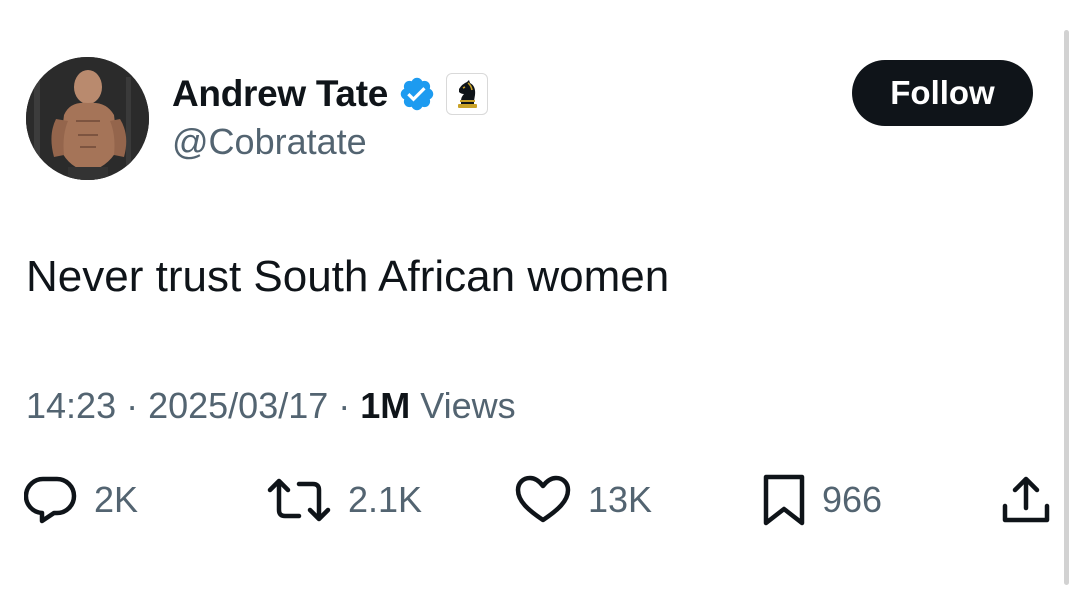 This screenshot has width=1080, height=589. I want to click on share-button, so click(1026, 500).